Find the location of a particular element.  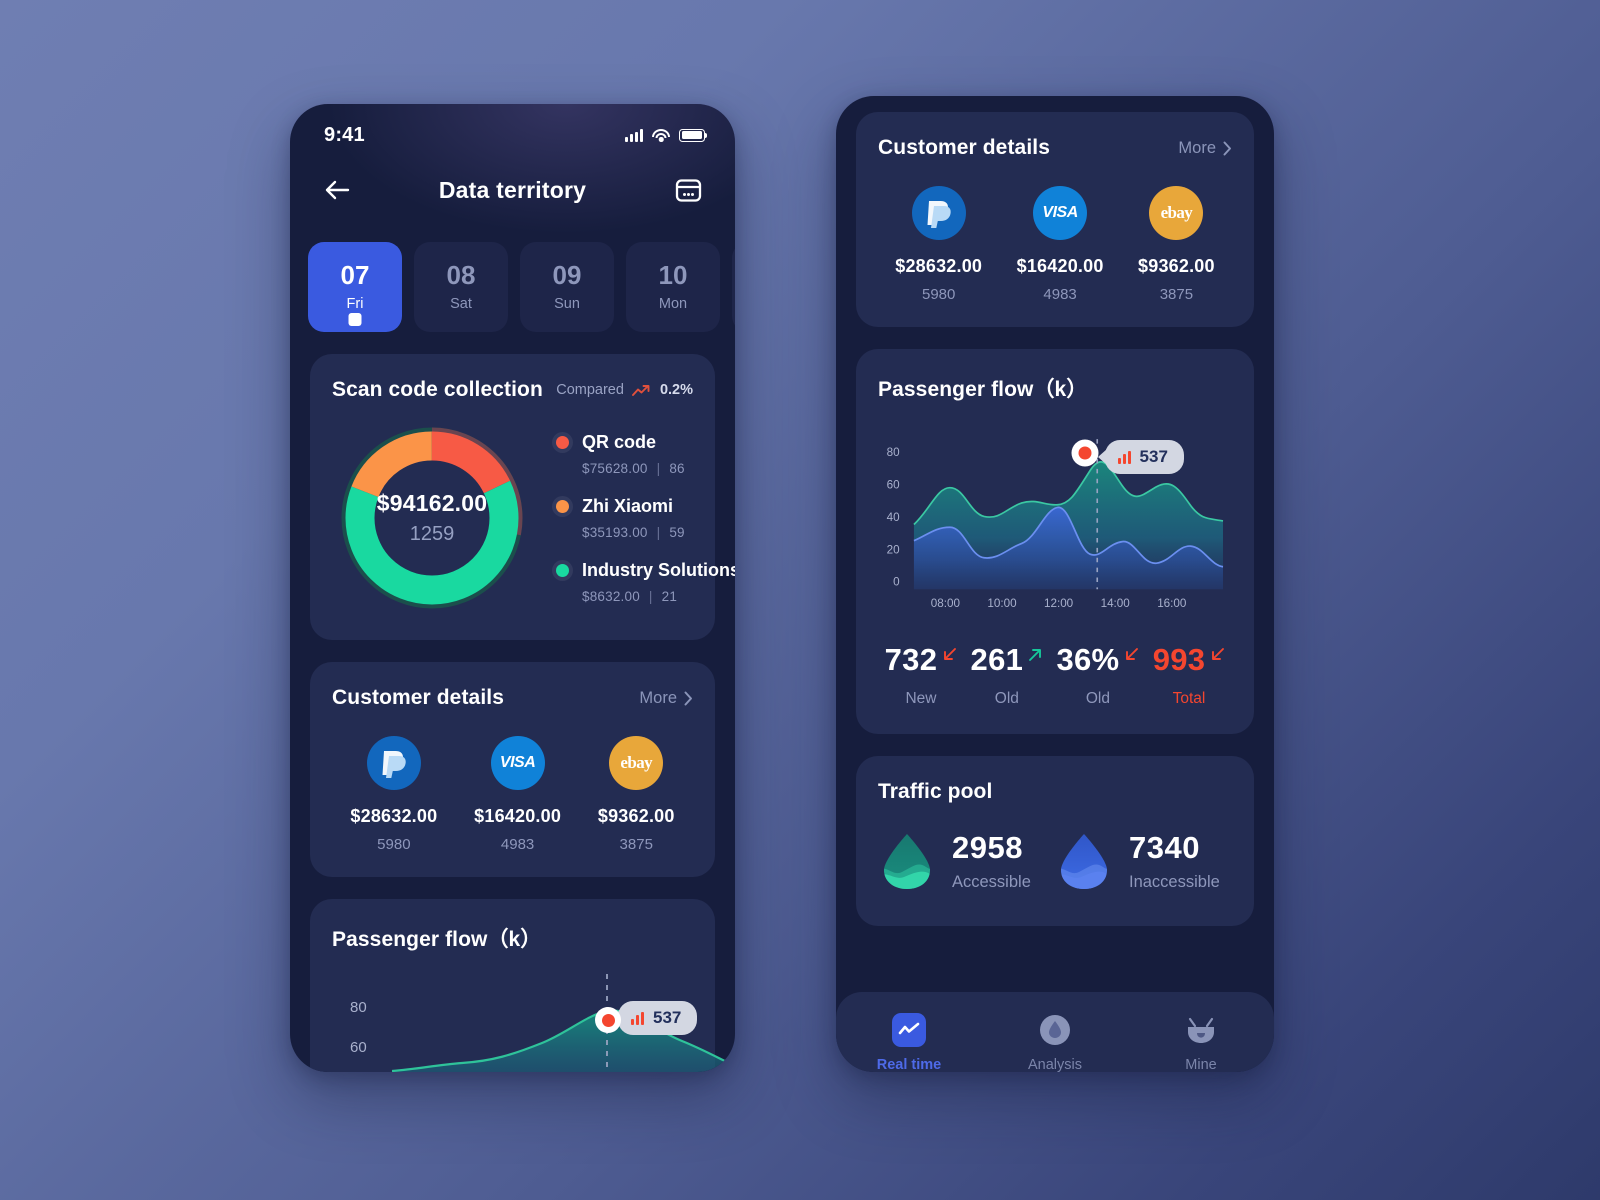

x-tick-1600: 16:00 is located at coordinates (1172, 603).